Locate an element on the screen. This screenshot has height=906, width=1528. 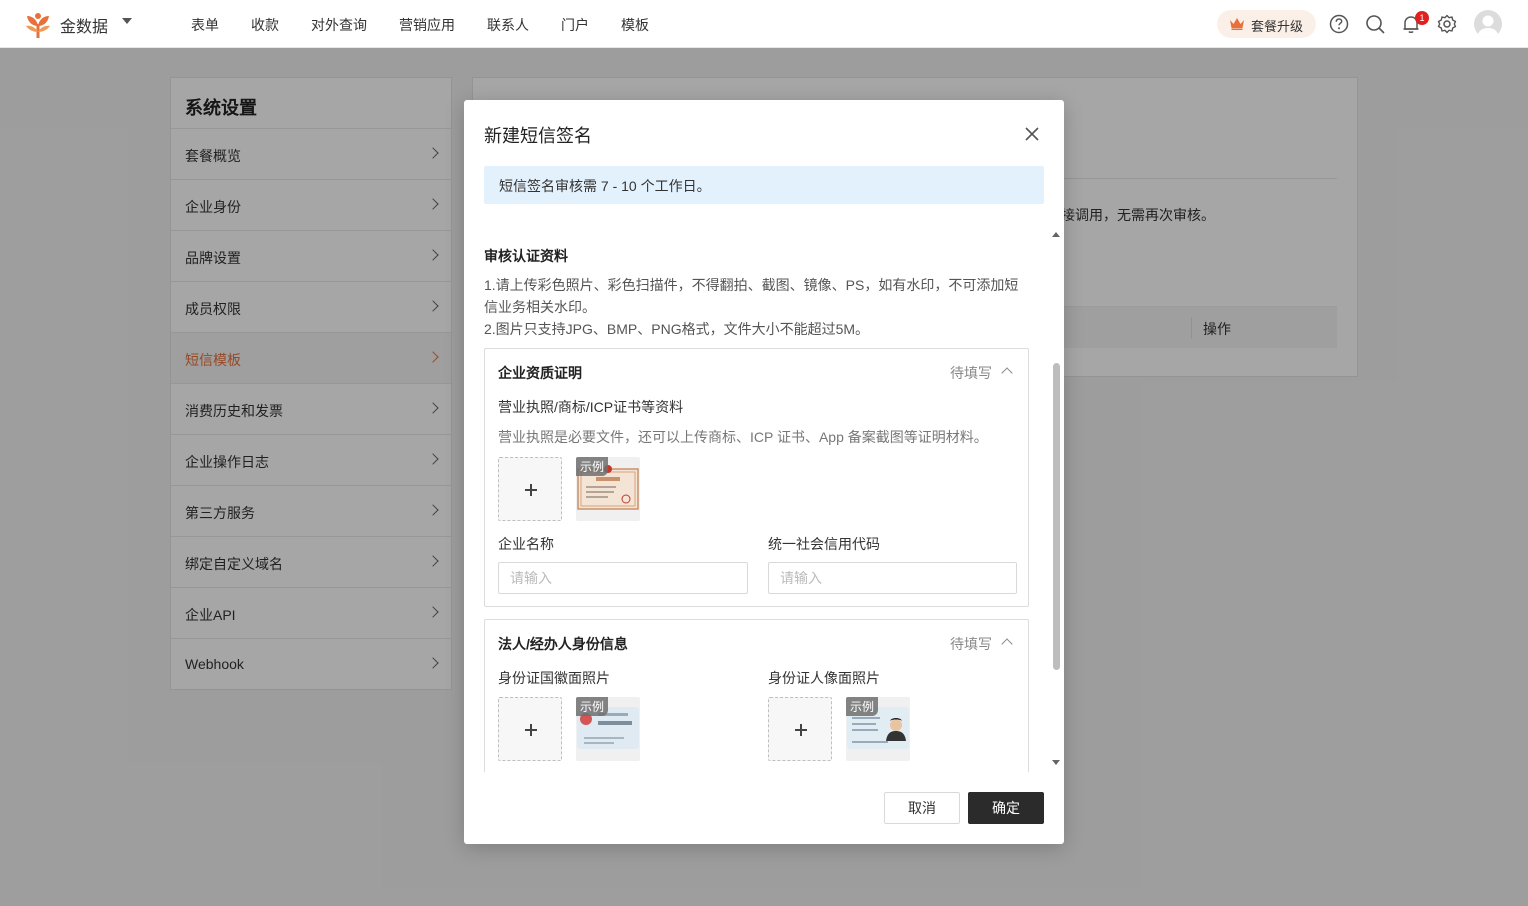
scrollbar-thumb is located at coordinates (1056, 516).